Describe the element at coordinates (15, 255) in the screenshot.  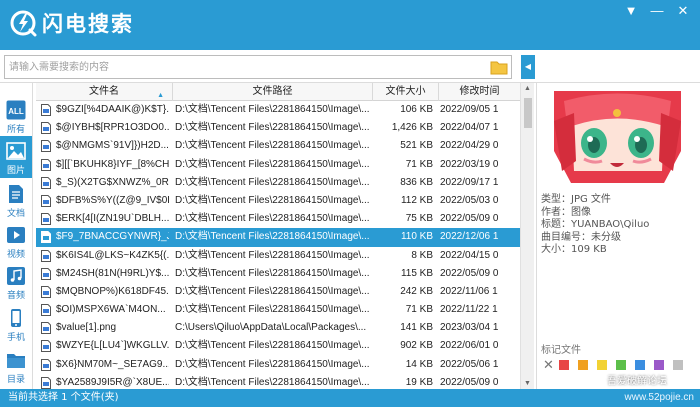
I see `sidebar-item-label: 视频` at that location.